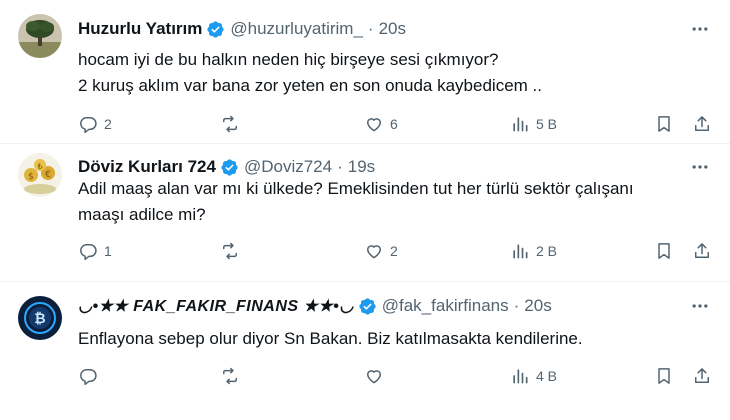  I want to click on view-count: 5 B, so click(547, 124).